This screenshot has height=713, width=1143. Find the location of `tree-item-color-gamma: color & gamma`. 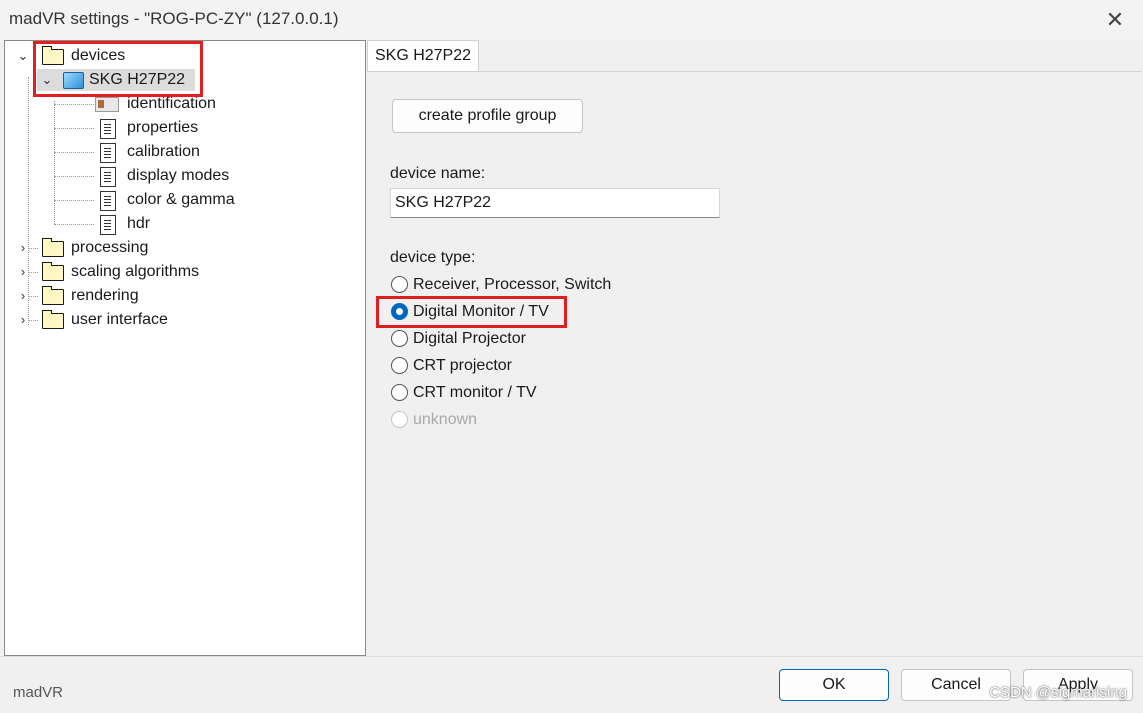

tree-item-color-gamma: color & gamma is located at coordinates (175, 200).